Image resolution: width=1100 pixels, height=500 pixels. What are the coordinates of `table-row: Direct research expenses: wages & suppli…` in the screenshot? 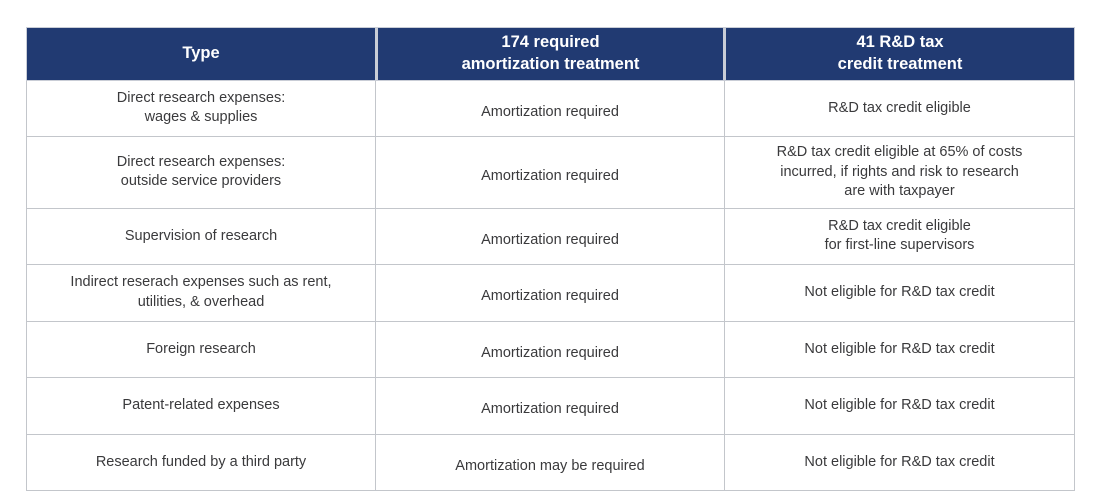 It's located at (550, 109).